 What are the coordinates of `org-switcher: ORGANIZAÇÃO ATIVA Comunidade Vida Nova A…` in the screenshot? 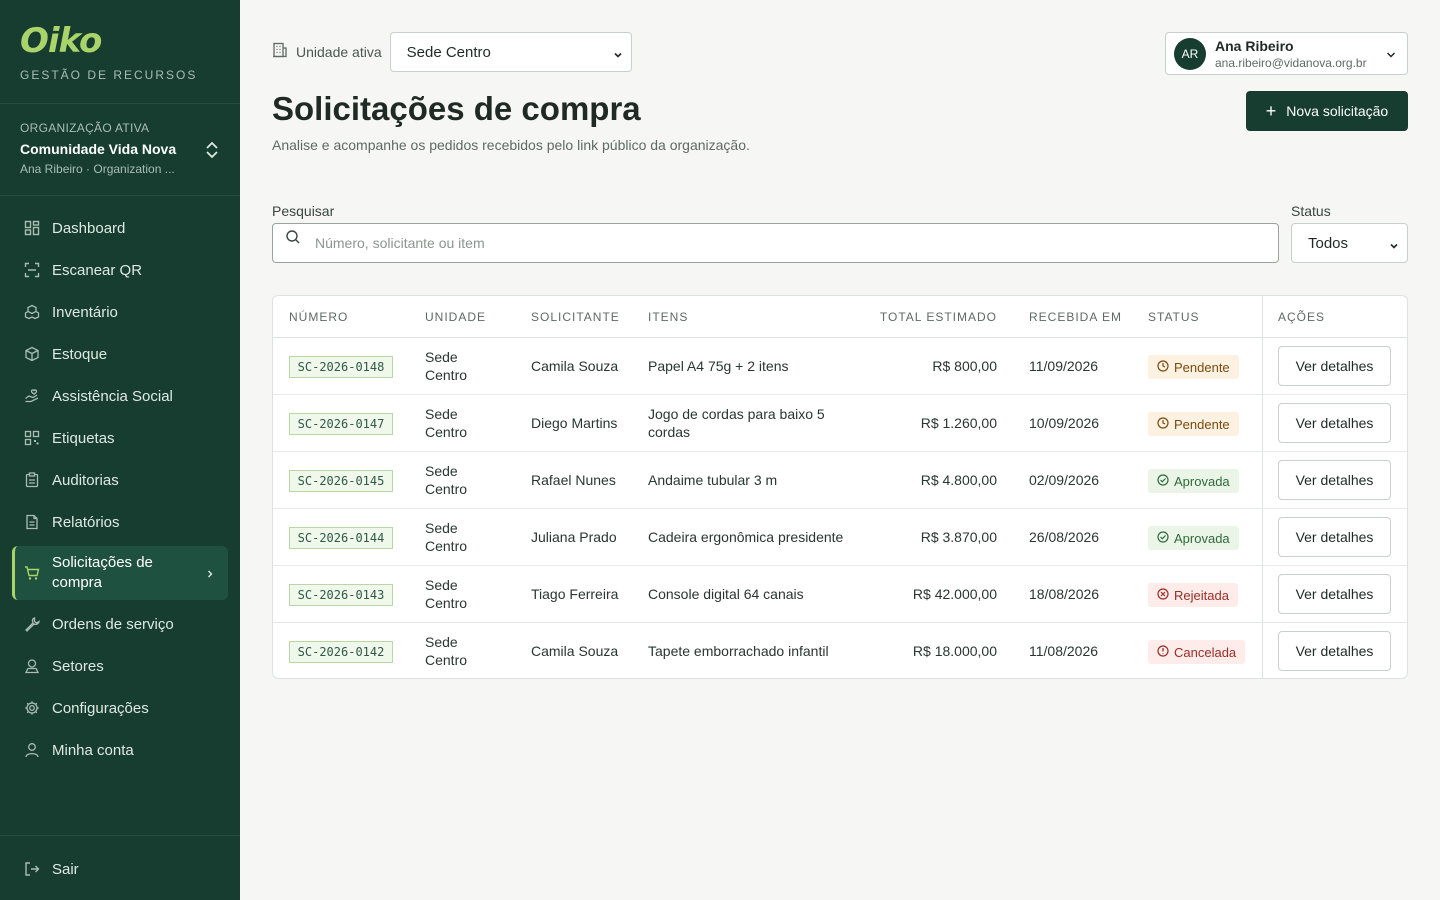 It's located at (120, 150).